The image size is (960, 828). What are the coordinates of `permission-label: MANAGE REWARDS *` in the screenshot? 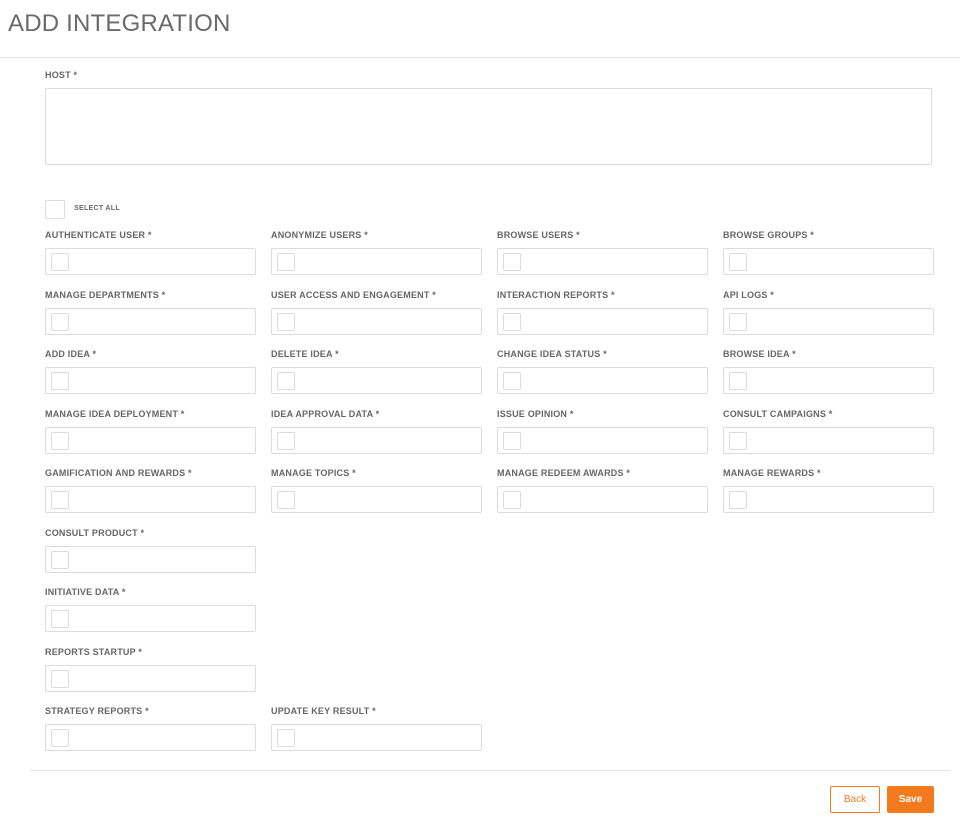 It's located at (772, 473).